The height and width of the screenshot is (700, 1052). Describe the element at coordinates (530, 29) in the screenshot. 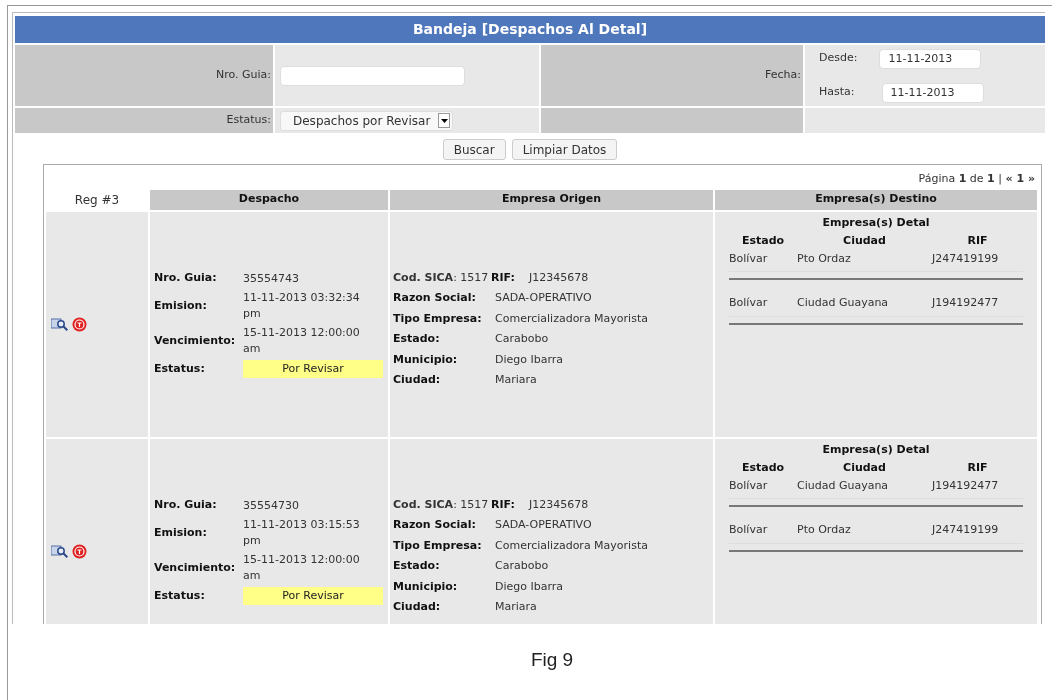

I see `page-title: Bandeja [Despachos Al Detal]` at that location.